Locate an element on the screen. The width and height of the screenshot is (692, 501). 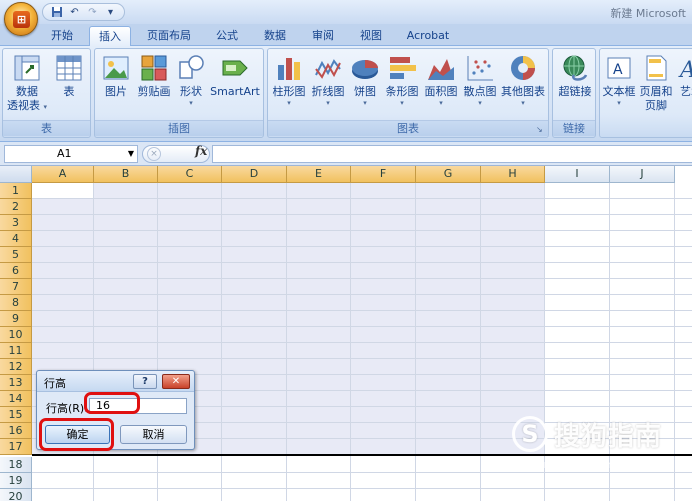
pie-chart-button: 饼图 ▾ is located at coordinates (365, 80).